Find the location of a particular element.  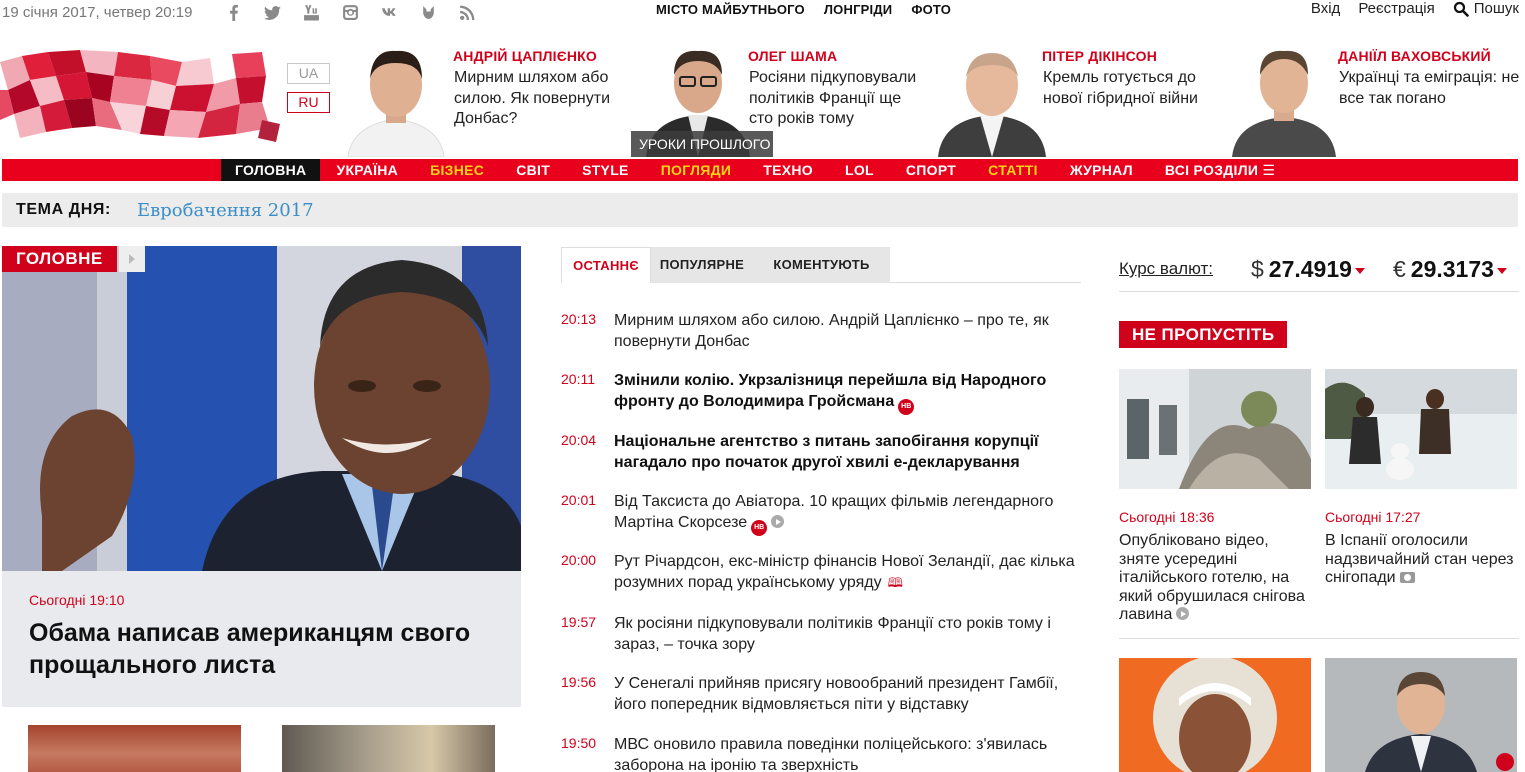

rss-icon is located at coordinates (467, 12).